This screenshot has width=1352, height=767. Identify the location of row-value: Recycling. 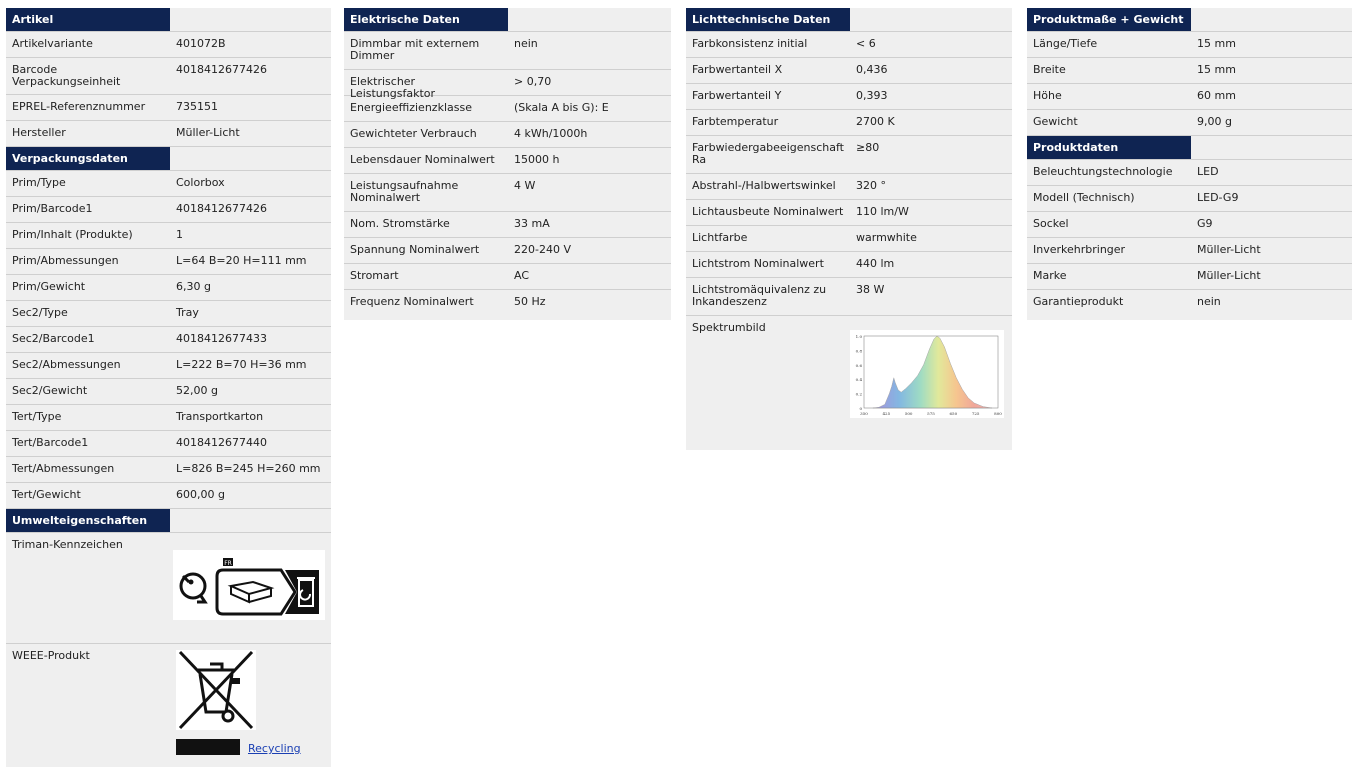
(235, 704).